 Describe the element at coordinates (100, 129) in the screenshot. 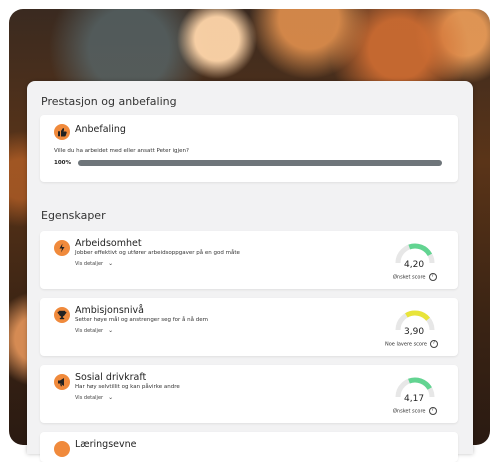

I see `recommendation-title: Anbefaling` at that location.